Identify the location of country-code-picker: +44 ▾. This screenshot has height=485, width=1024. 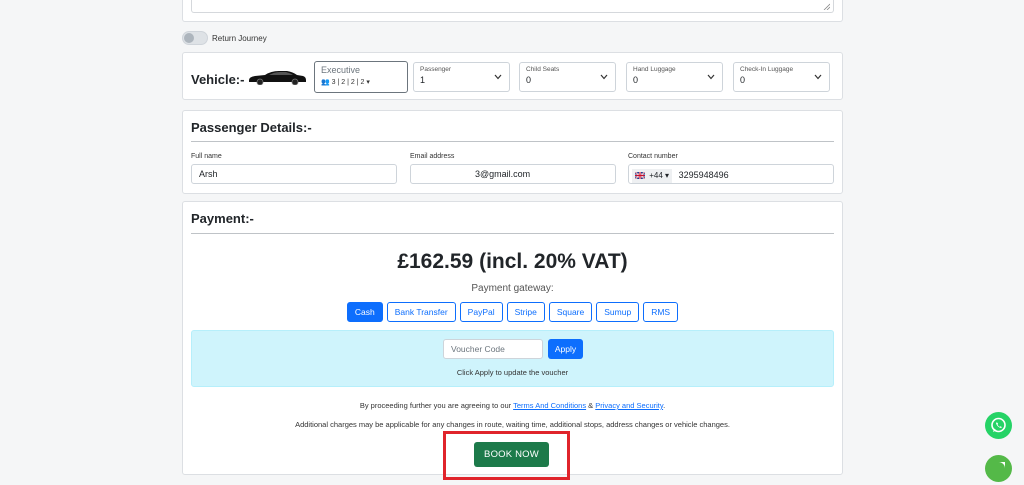
(652, 176).